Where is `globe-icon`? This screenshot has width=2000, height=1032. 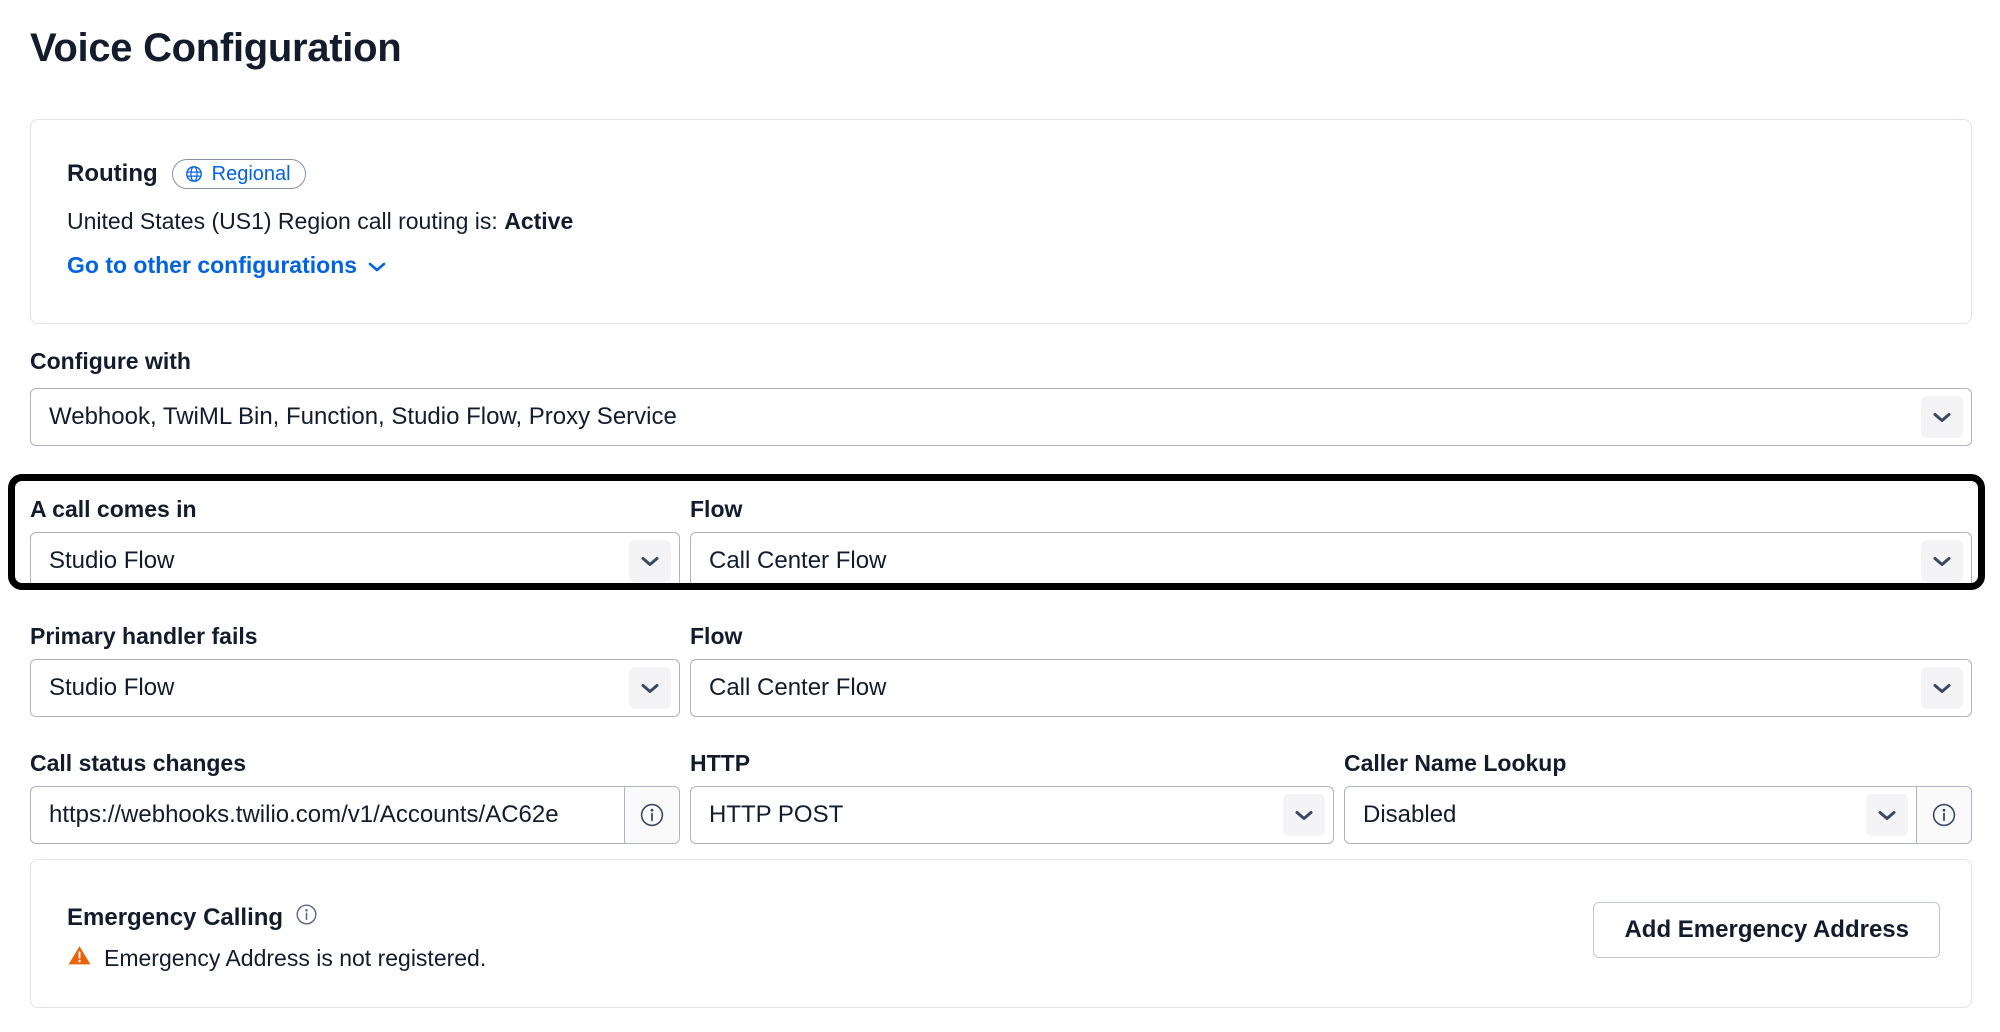 globe-icon is located at coordinates (194, 174).